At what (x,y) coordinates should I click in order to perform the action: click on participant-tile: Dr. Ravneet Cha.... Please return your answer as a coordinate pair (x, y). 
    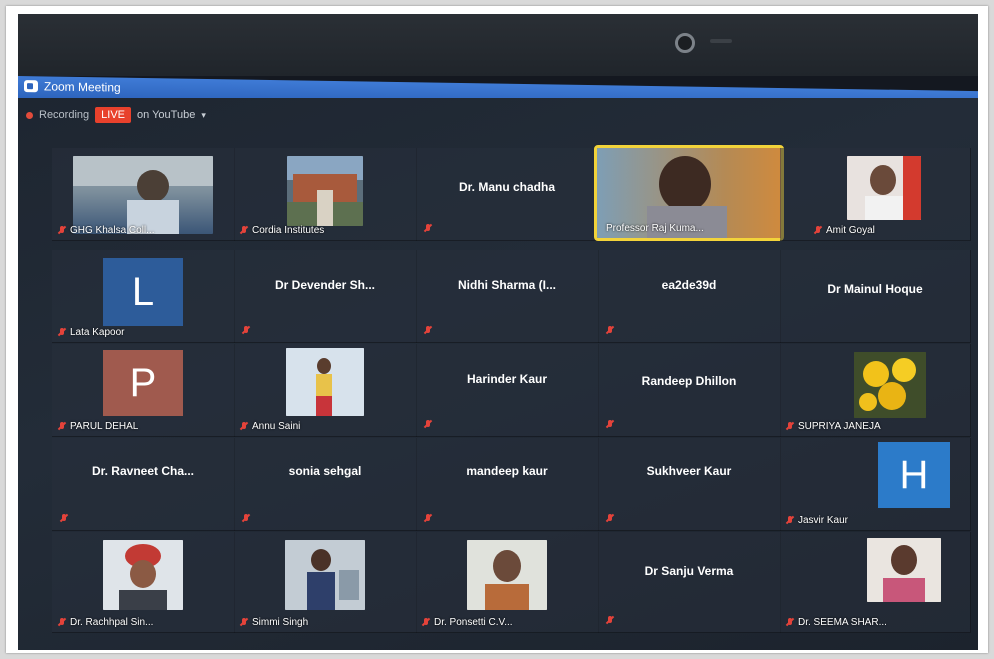
    Looking at the image, I should click on (143, 484).